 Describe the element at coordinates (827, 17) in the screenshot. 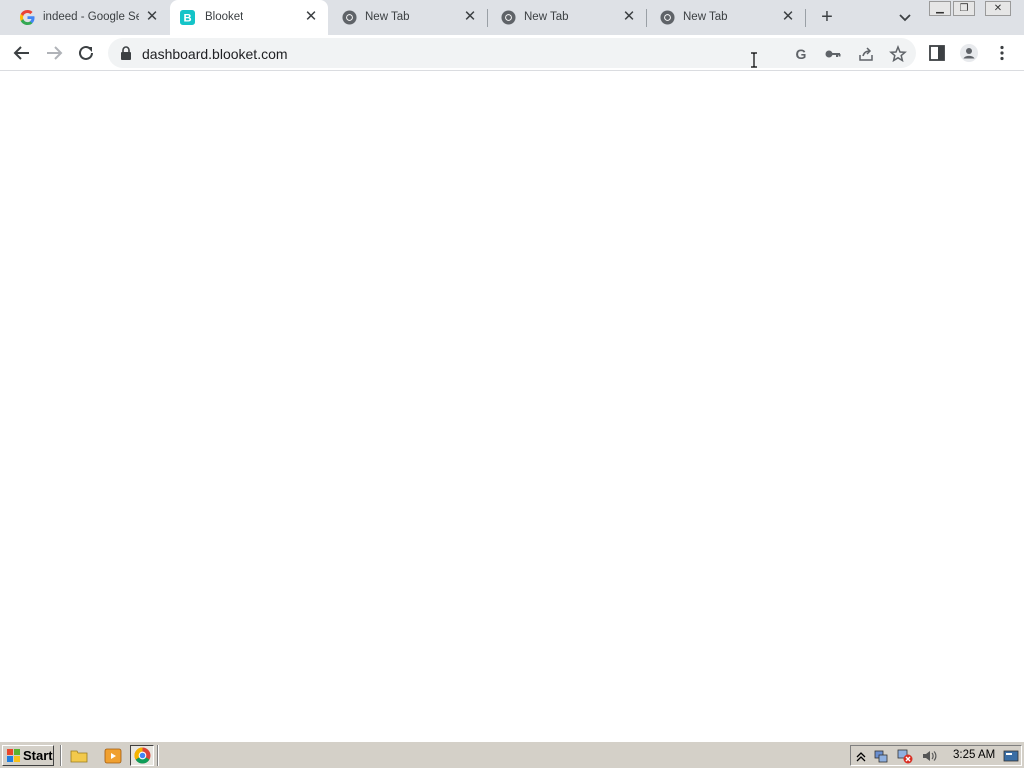

I see `new-tab-button: +` at that location.